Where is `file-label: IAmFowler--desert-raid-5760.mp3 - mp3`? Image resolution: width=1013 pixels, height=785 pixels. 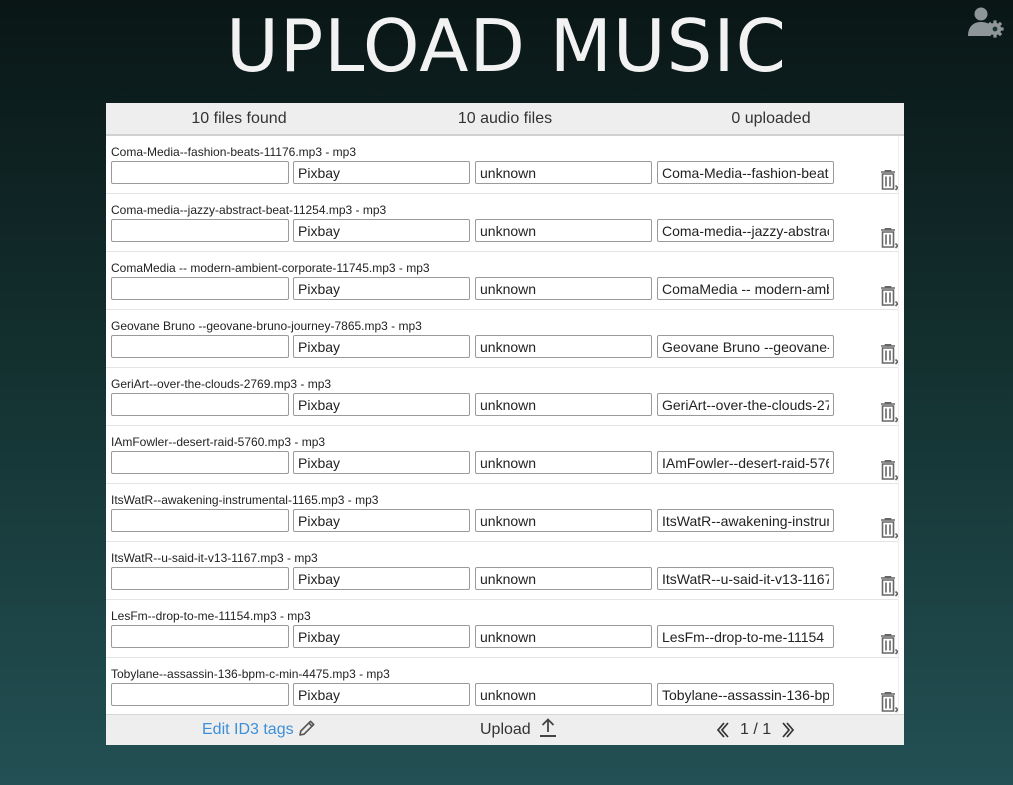 file-label: IAmFowler--desert-raid-5760.mp3 - mp3 is located at coordinates (218, 442).